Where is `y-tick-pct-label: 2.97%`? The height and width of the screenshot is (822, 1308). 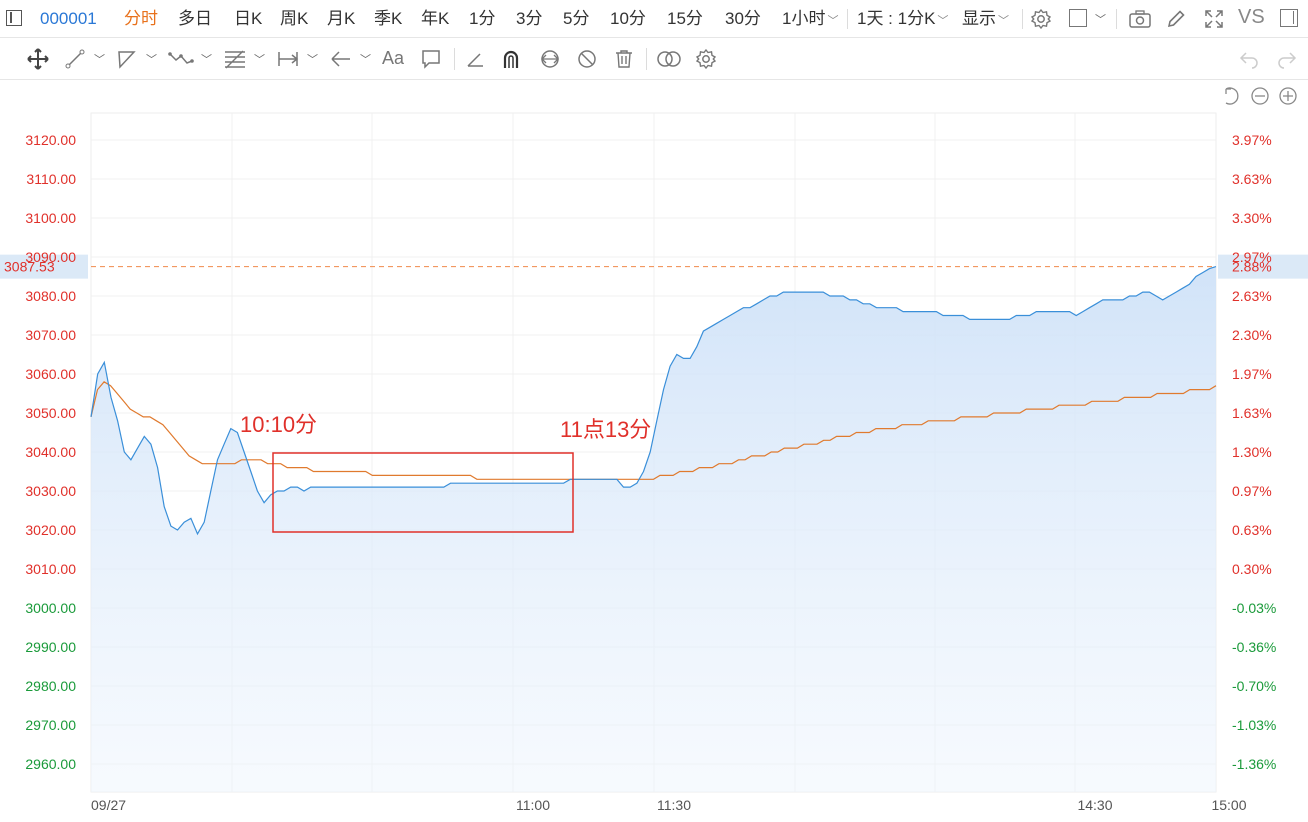
y-tick-pct-label: 2.97% is located at coordinates (1252, 257).